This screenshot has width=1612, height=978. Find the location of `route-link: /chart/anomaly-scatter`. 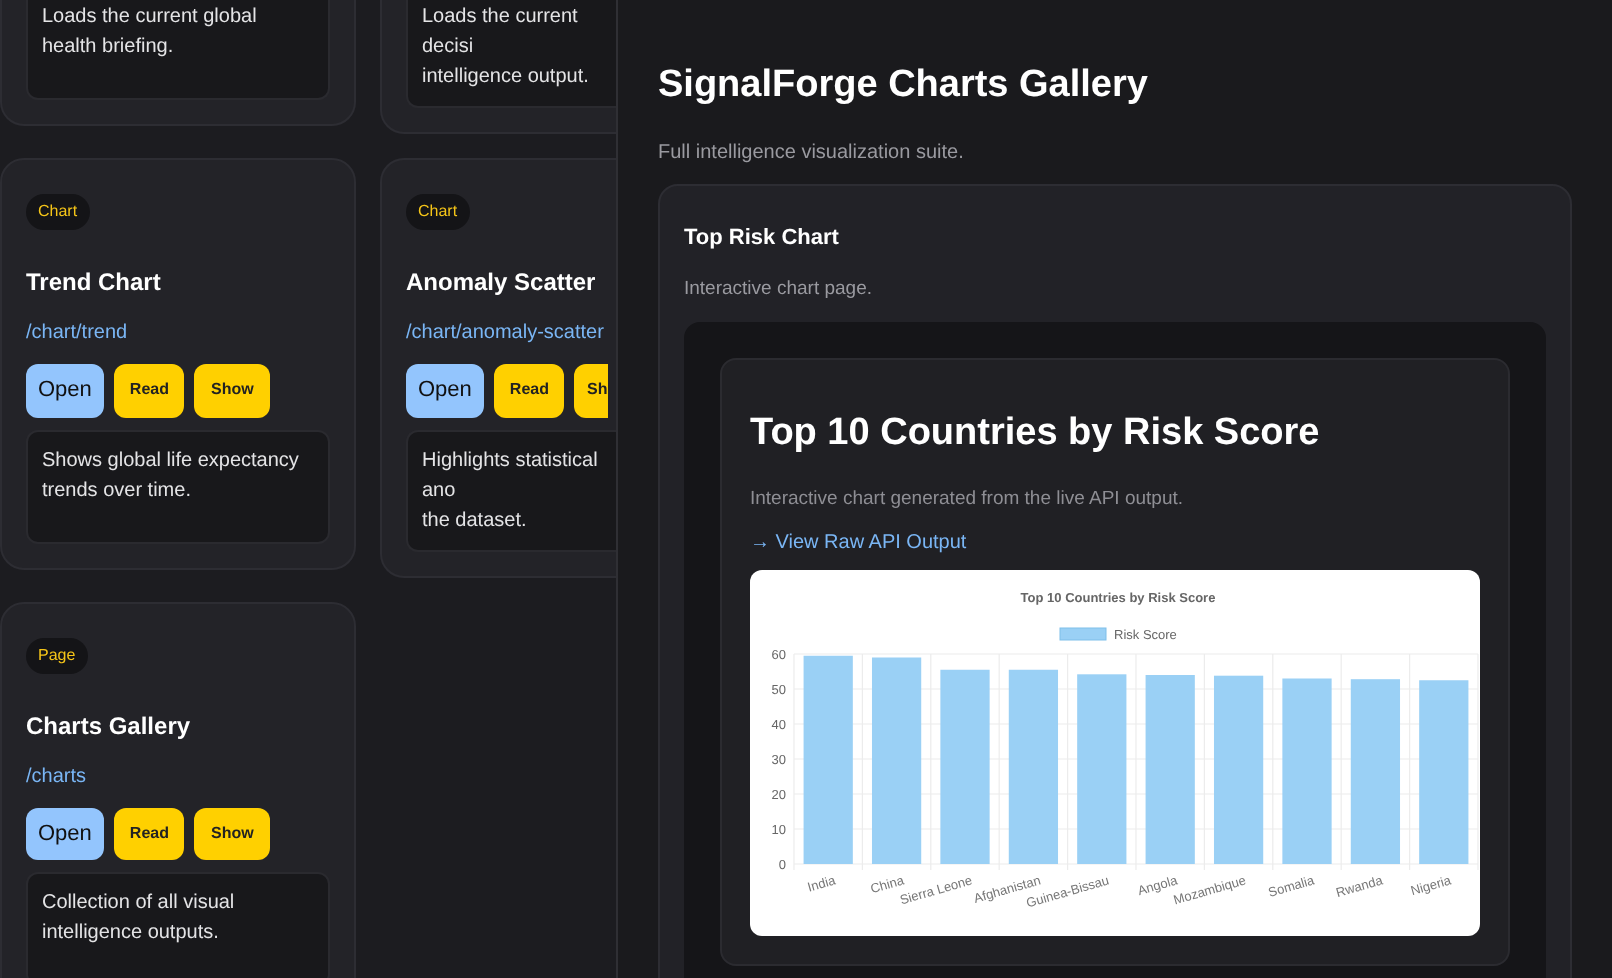

route-link: /chart/anomaly-scatter is located at coordinates (505, 333).